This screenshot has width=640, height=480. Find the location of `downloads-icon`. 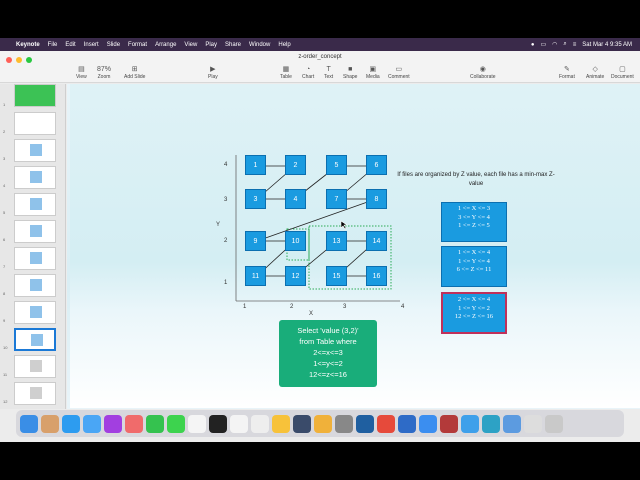

downloads-icon is located at coordinates (512, 423).